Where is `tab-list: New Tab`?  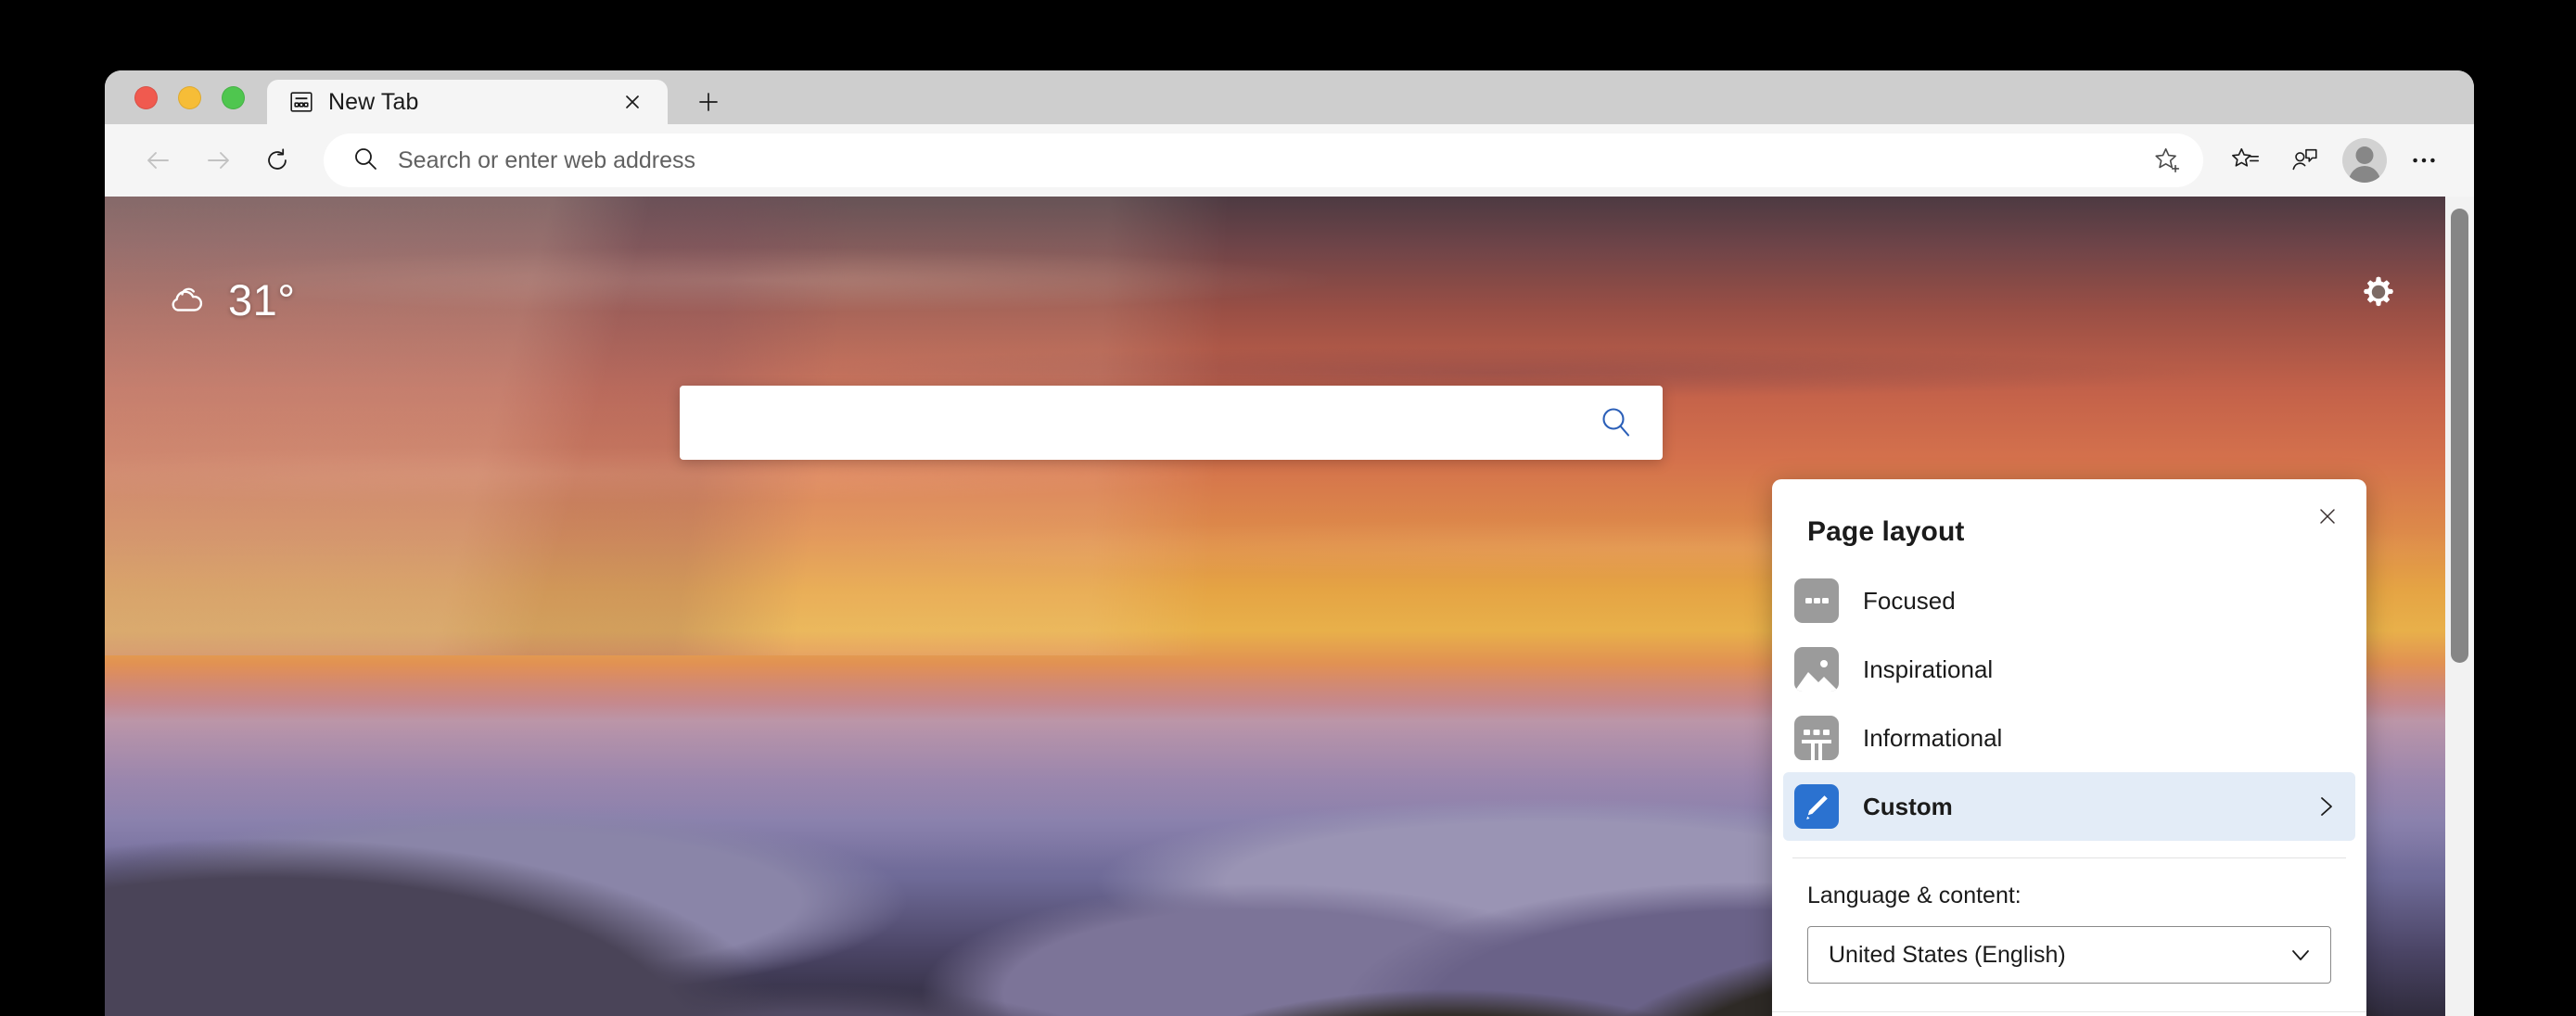
tab-list: New Tab is located at coordinates (501, 97).